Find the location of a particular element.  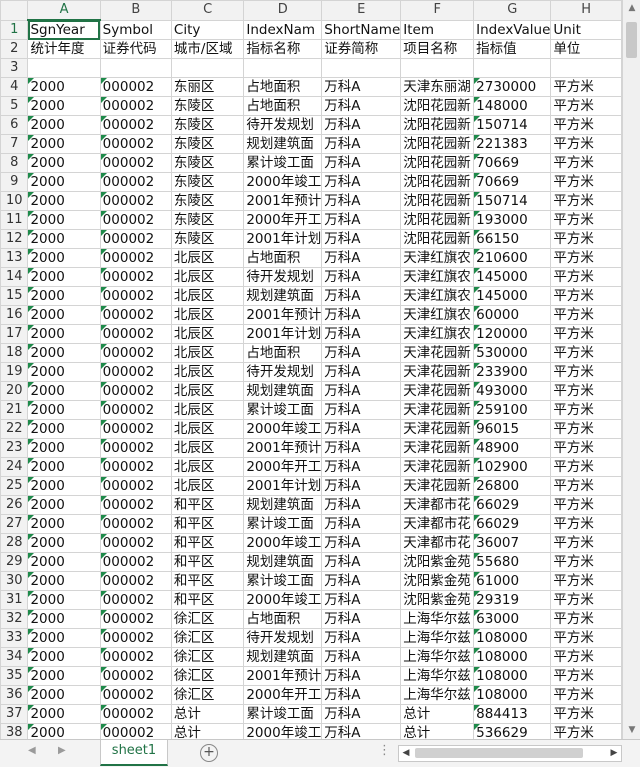

row-header: 6 is located at coordinates (14, 125).